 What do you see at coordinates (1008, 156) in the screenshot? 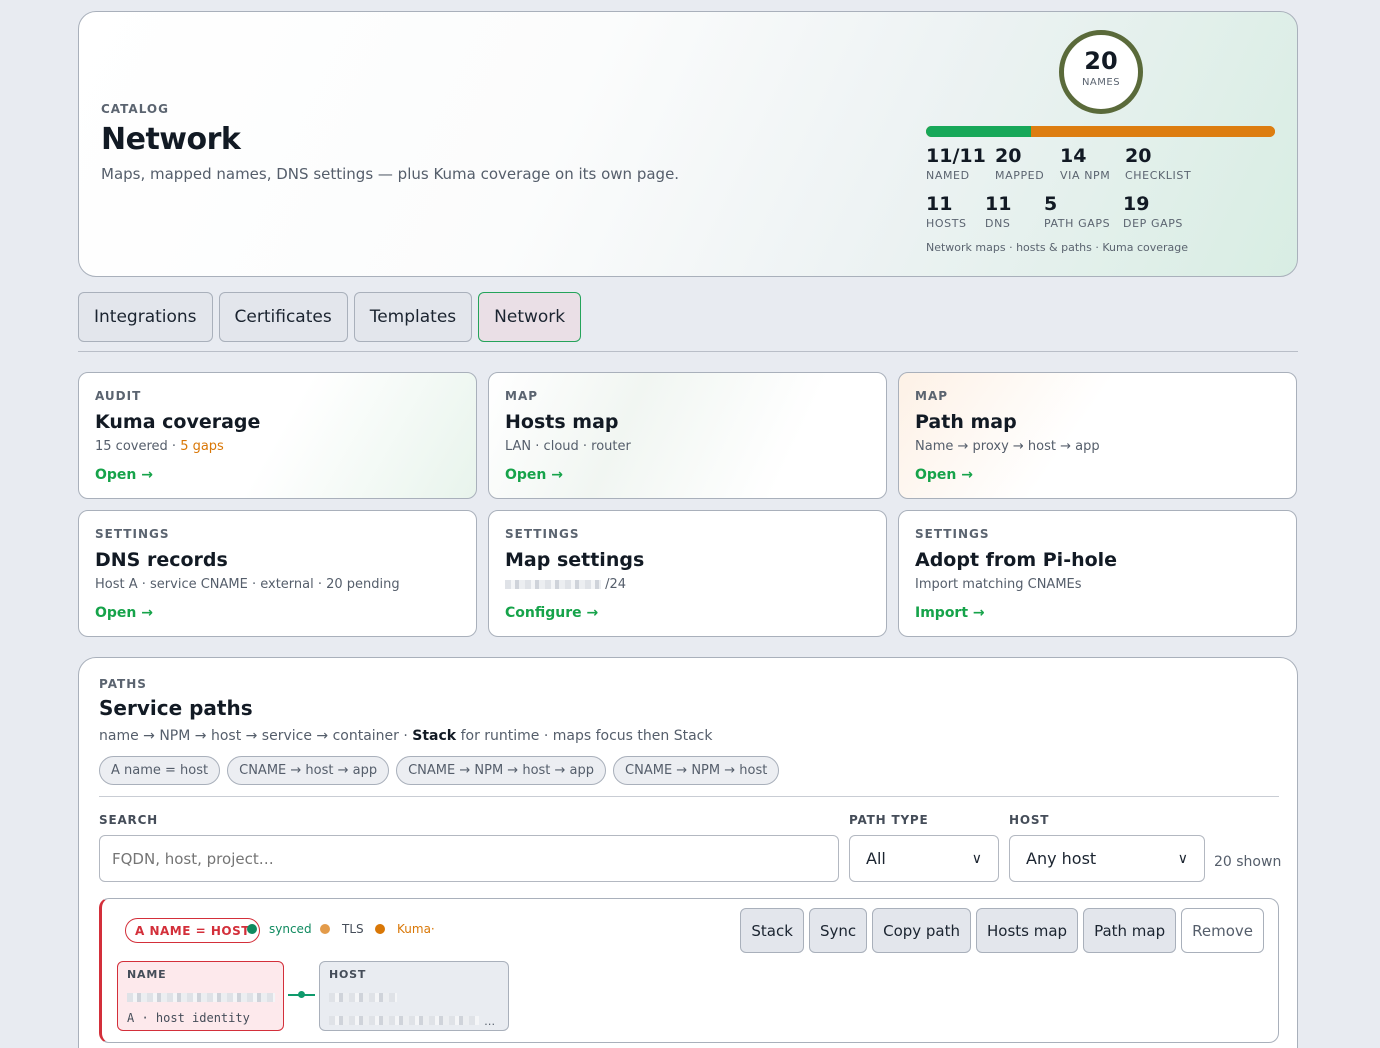
I see `stat-value: 20` at bounding box center [1008, 156].